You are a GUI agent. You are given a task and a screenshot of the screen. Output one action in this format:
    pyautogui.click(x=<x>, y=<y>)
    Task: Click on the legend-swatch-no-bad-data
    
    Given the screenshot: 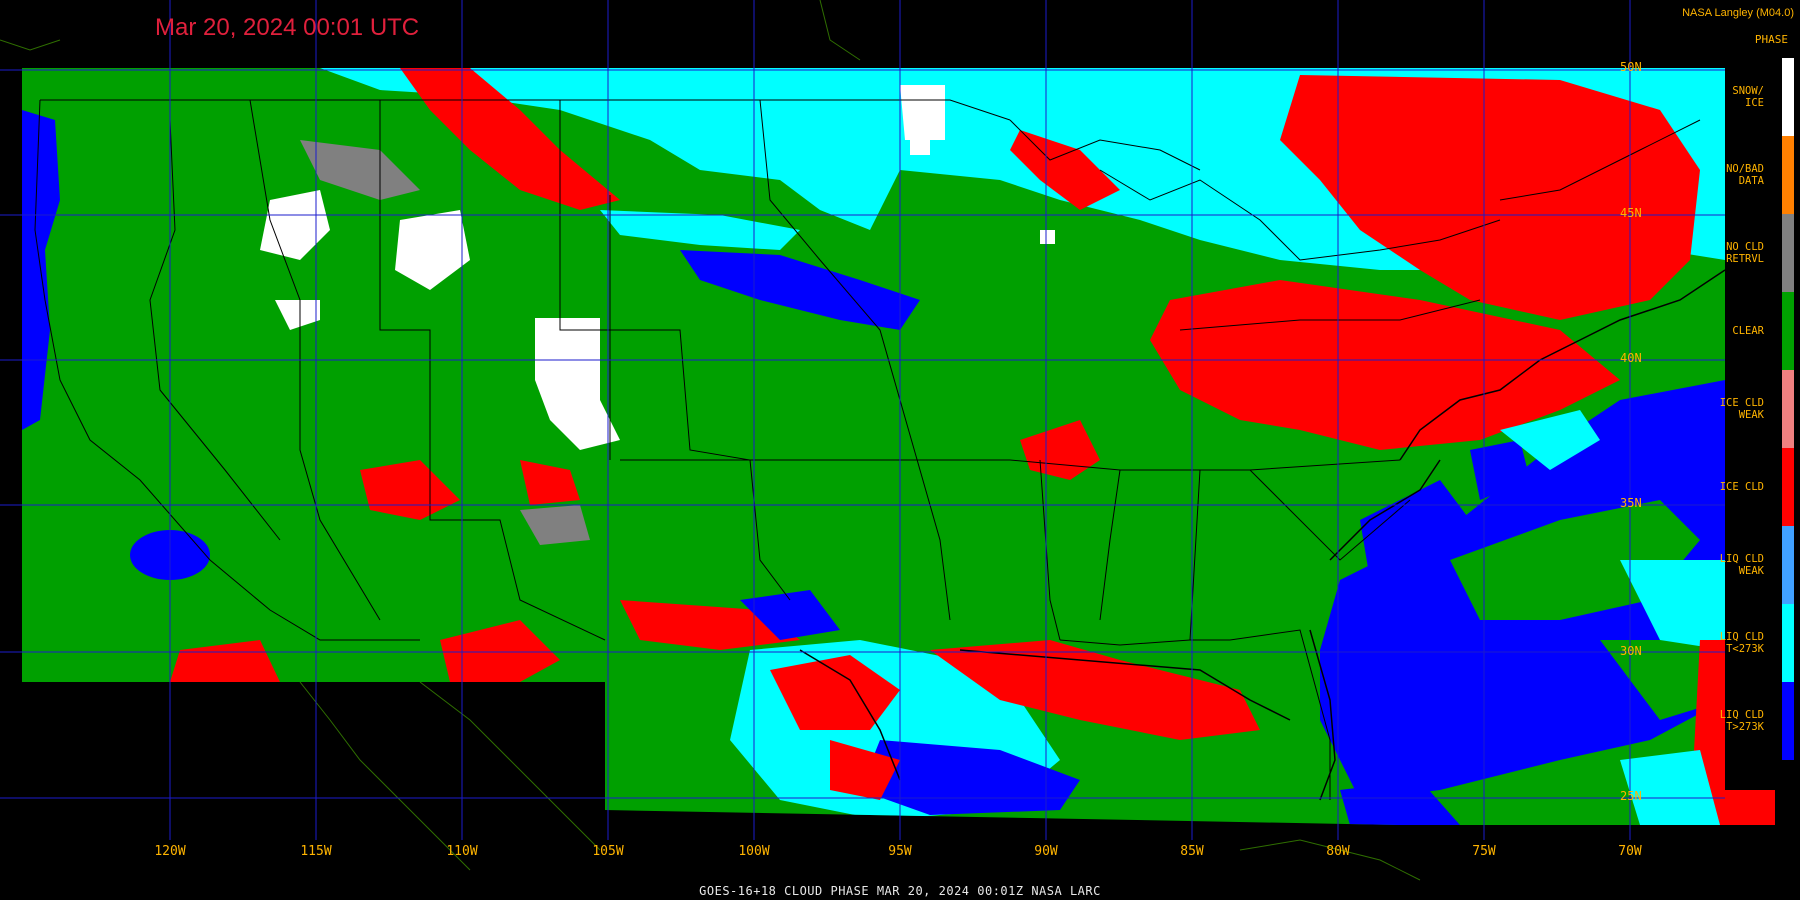 What is the action you would take?
    pyautogui.click(x=1788, y=175)
    